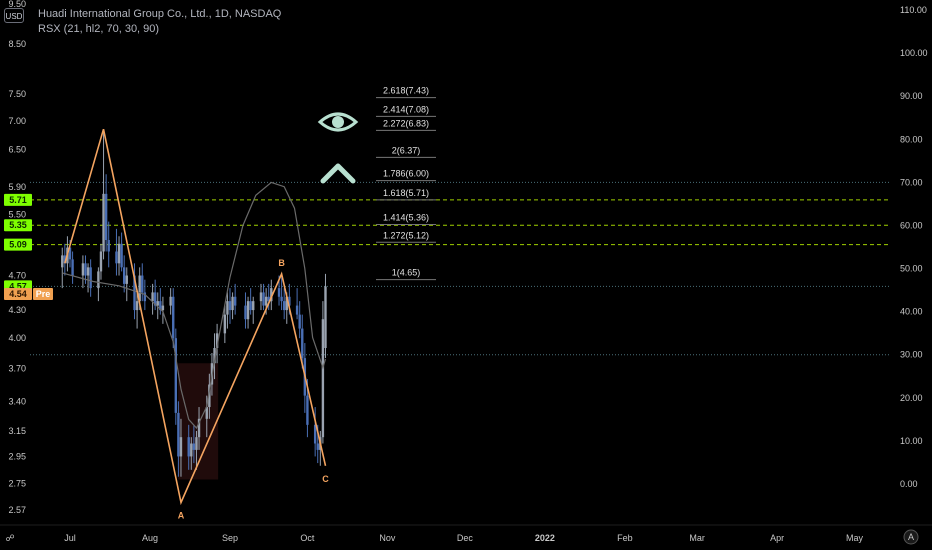 The image size is (932, 550). What do you see at coordinates (43, 294) in the screenshot?
I see `price-tag-suffix: Pre` at bounding box center [43, 294].